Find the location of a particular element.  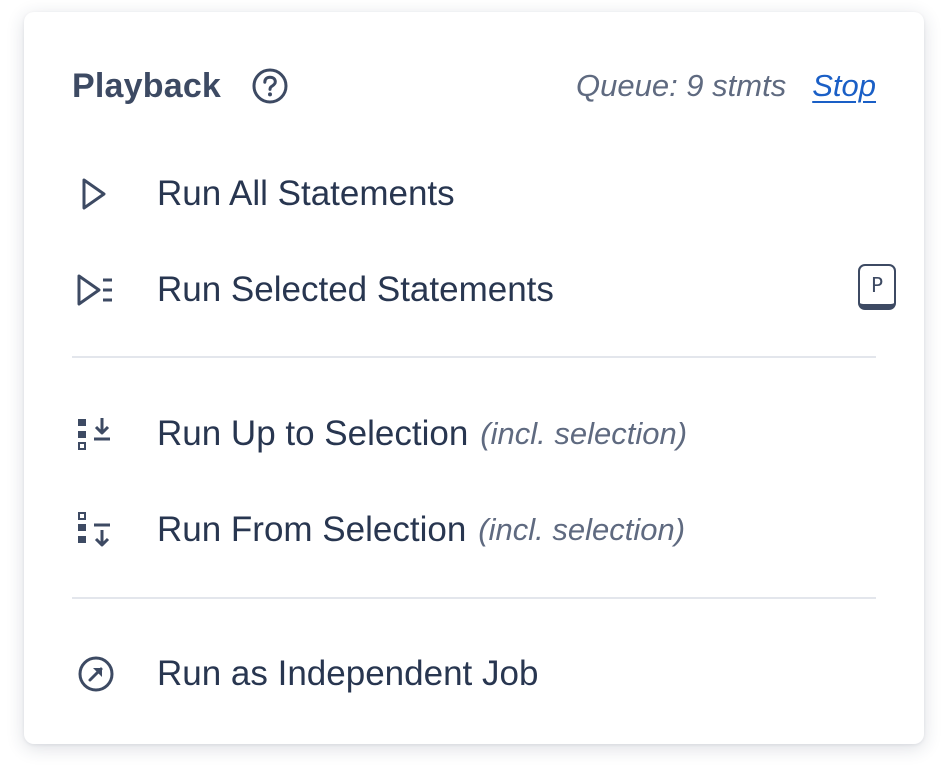

menu-item-label: Run From Selection is located at coordinates (312, 529).